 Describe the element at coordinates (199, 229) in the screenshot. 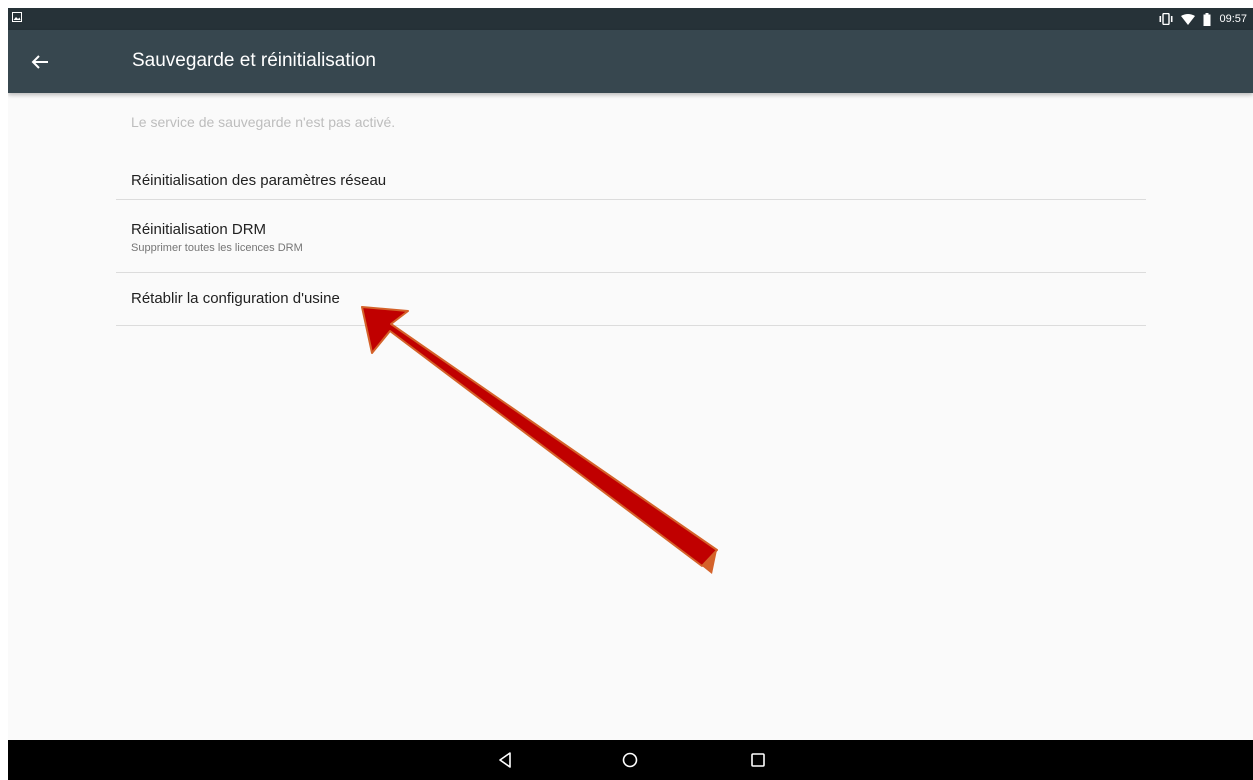

I see `pref-title: Réinitialisation DRM` at that location.